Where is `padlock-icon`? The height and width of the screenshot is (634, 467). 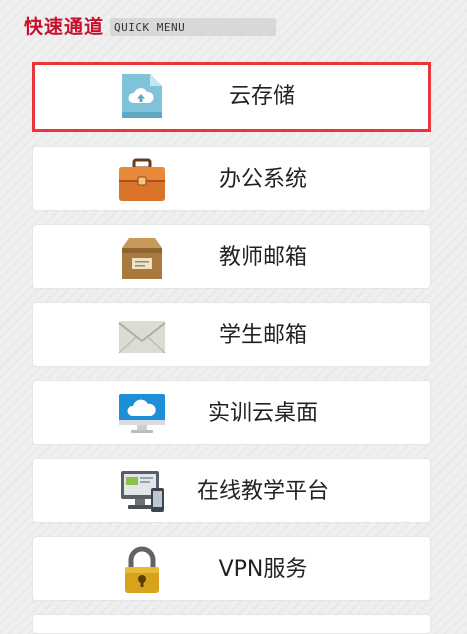
padlock-icon is located at coordinates (142, 570).